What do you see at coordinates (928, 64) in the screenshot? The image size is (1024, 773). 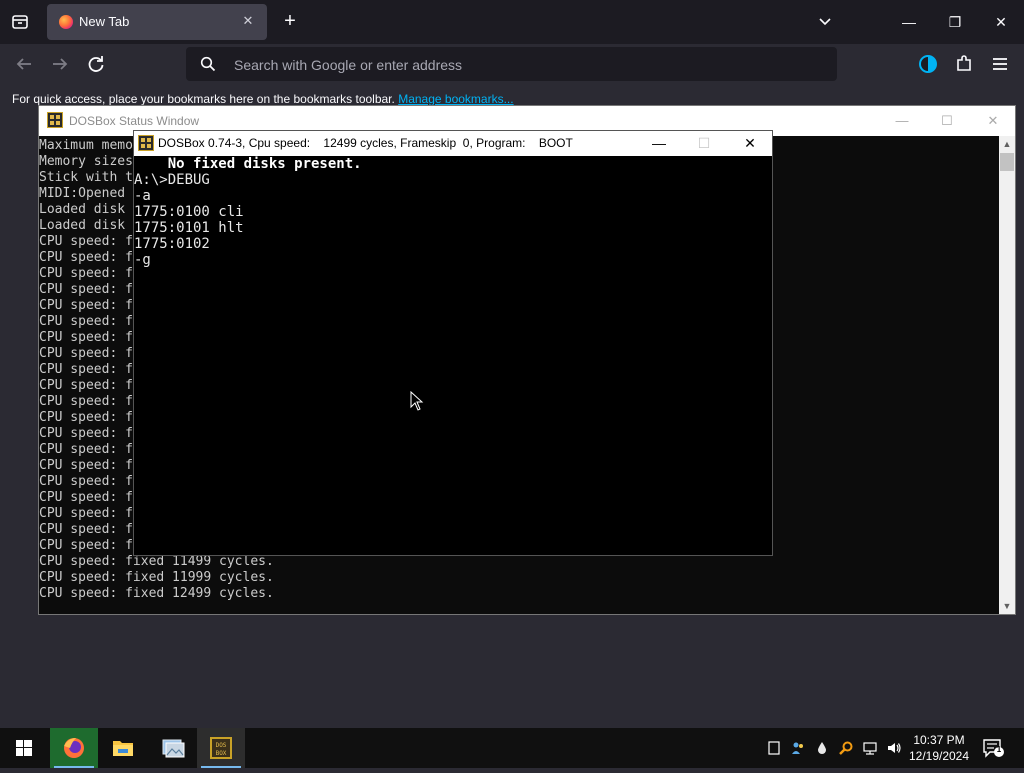 I see `theme-contrast-icon` at bounding box center [928, 64].